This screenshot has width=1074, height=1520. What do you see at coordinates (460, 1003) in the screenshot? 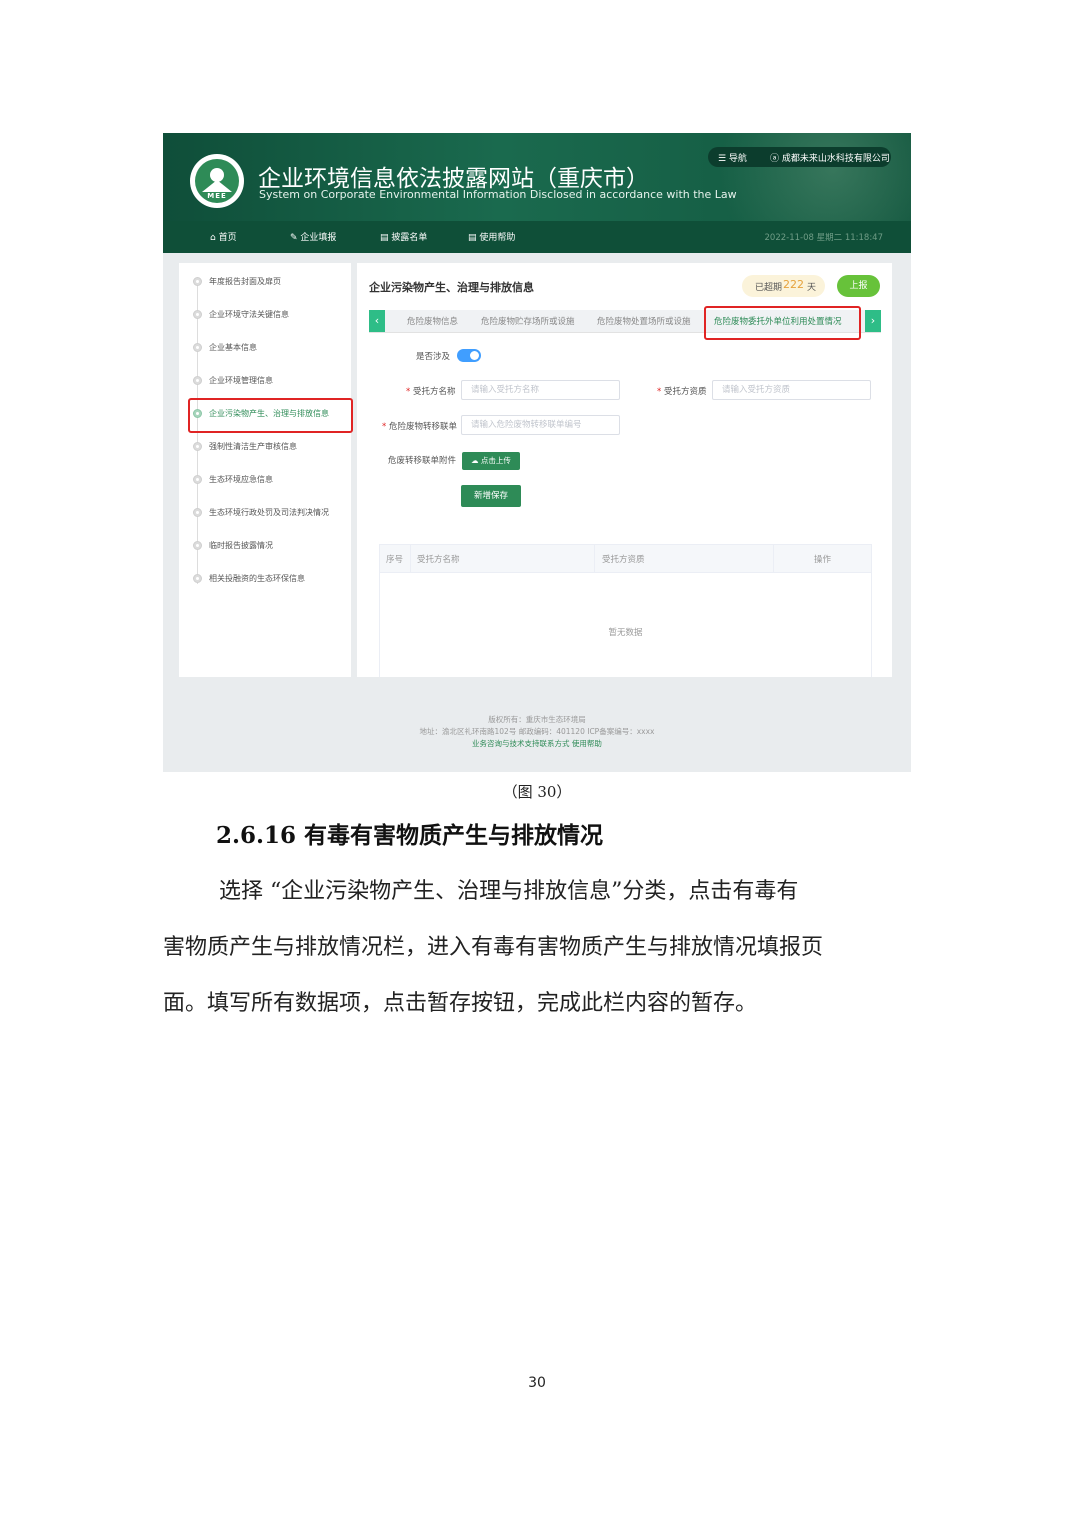
I see `paragraph-line: 面。填写所有数据项，点击暂存按钮，完成此栏内容的暂存。` at bounding box center [460, 1003].